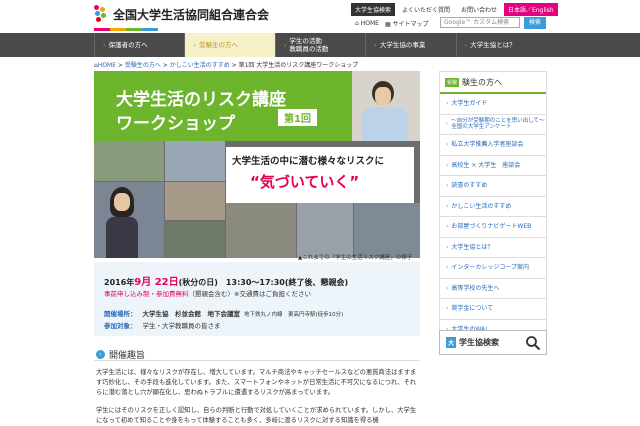 The width and height of the screenshot is (640, 426). Describe the element at coordinates (297, 117) in the screenshot. I see `banner-badge: 第1回` at that location.